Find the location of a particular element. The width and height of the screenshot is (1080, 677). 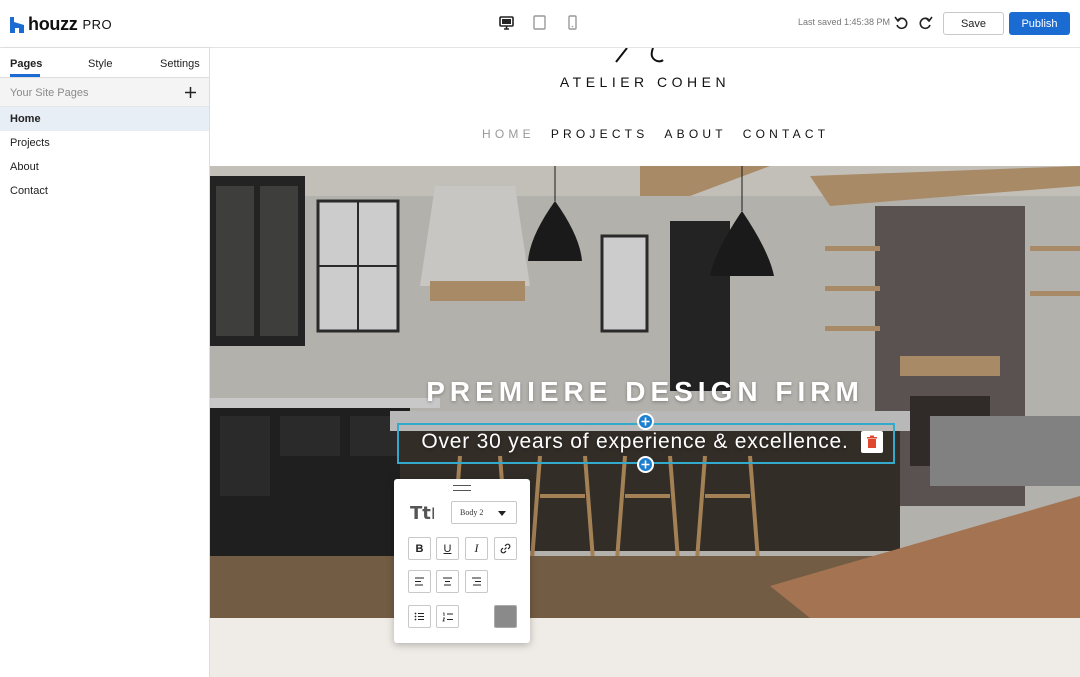

drag-handle-icon is located at coordinates (462, 488).